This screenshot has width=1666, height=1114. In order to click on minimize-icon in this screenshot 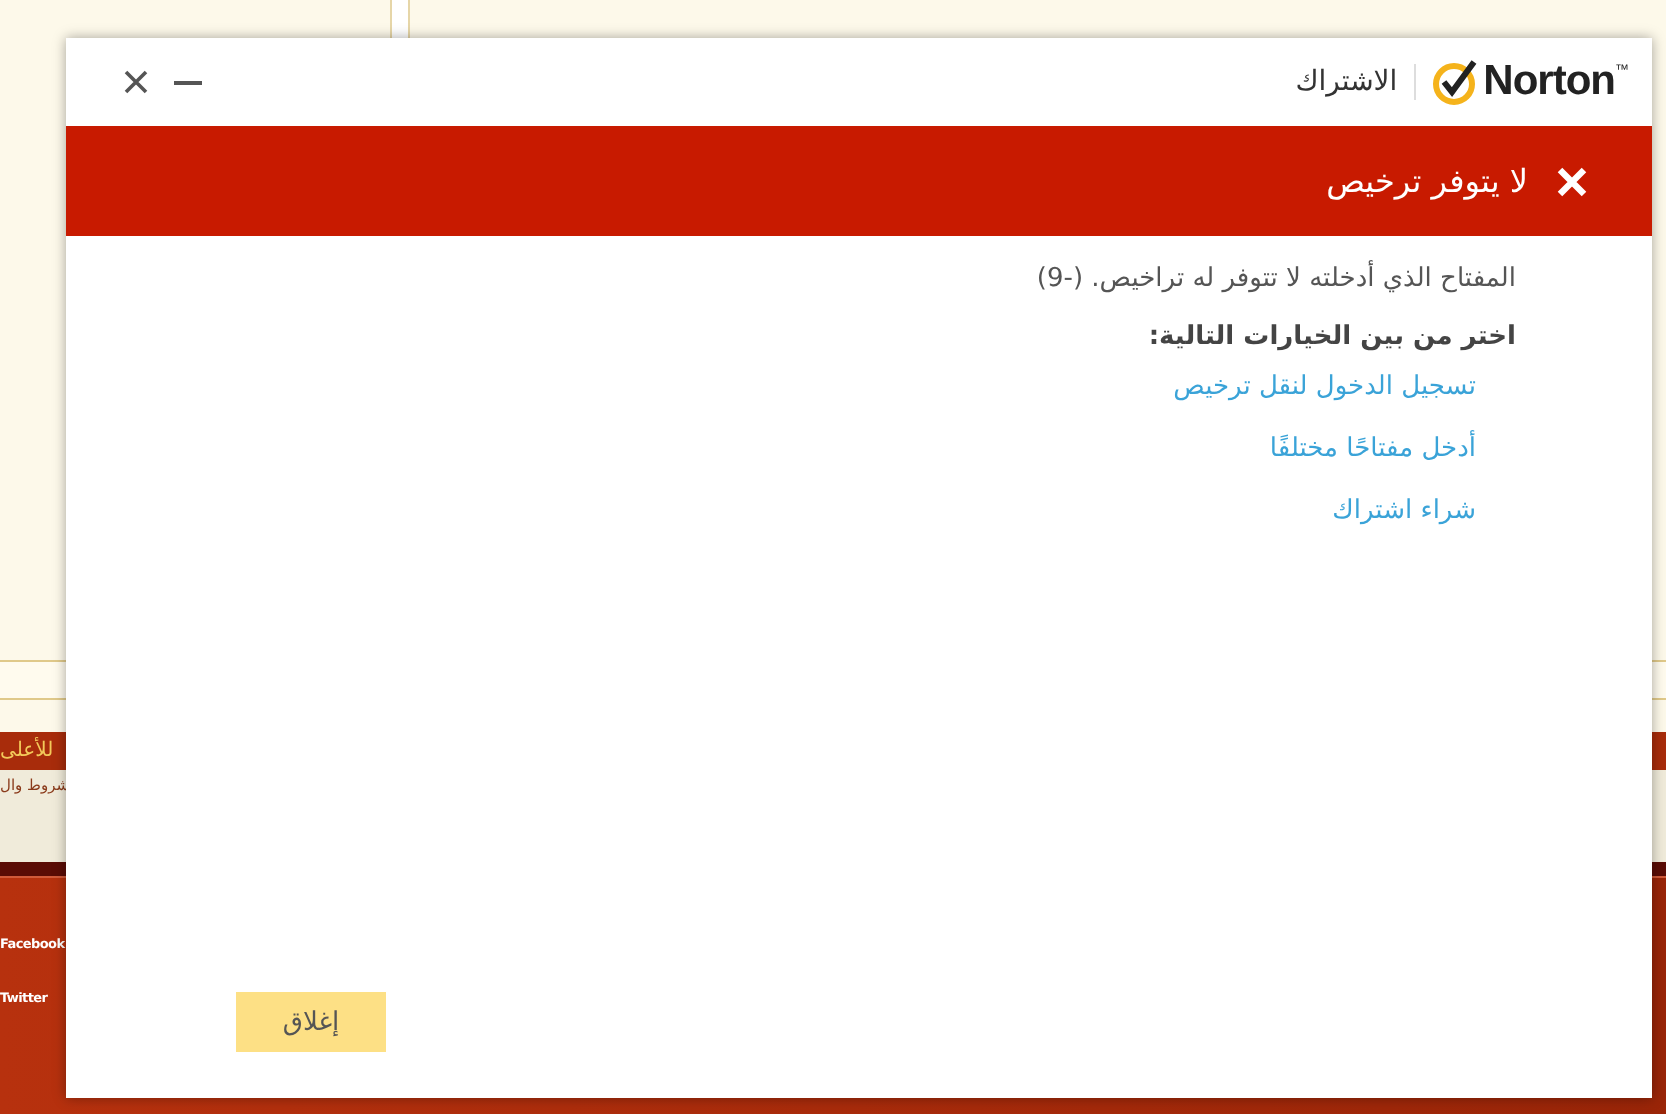, I will do `click(188, 82)`.